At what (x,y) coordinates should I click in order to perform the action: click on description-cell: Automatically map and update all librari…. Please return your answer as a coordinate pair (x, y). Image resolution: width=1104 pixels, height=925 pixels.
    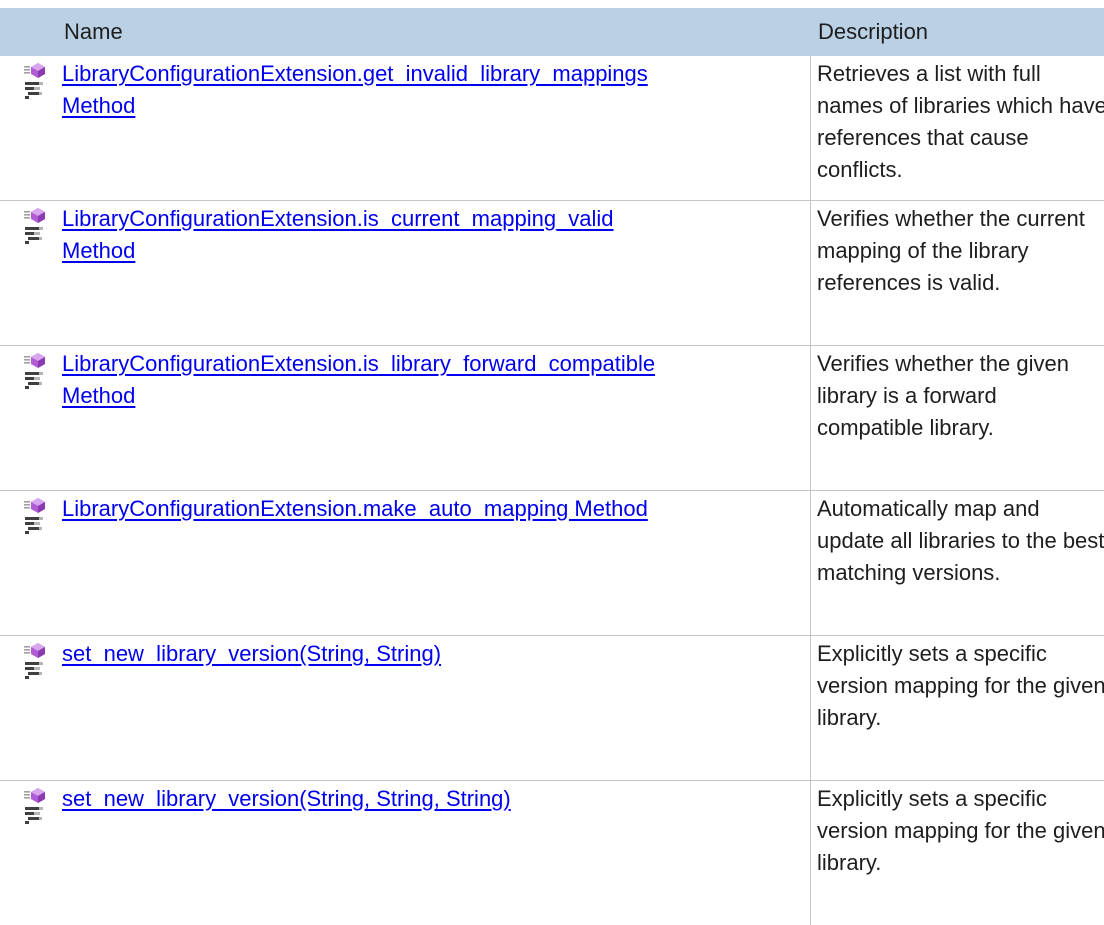
    Looking at the image, I should click on (957, 563).